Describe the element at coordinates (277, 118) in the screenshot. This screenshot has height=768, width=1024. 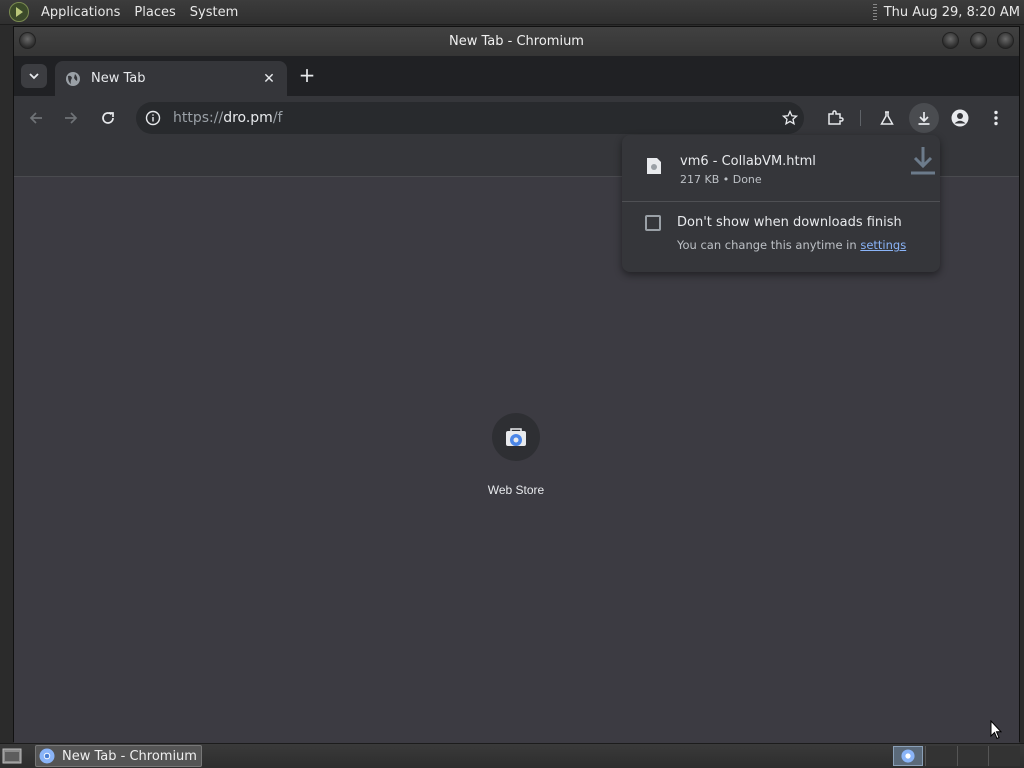
I see `url-path: /f` at that location.